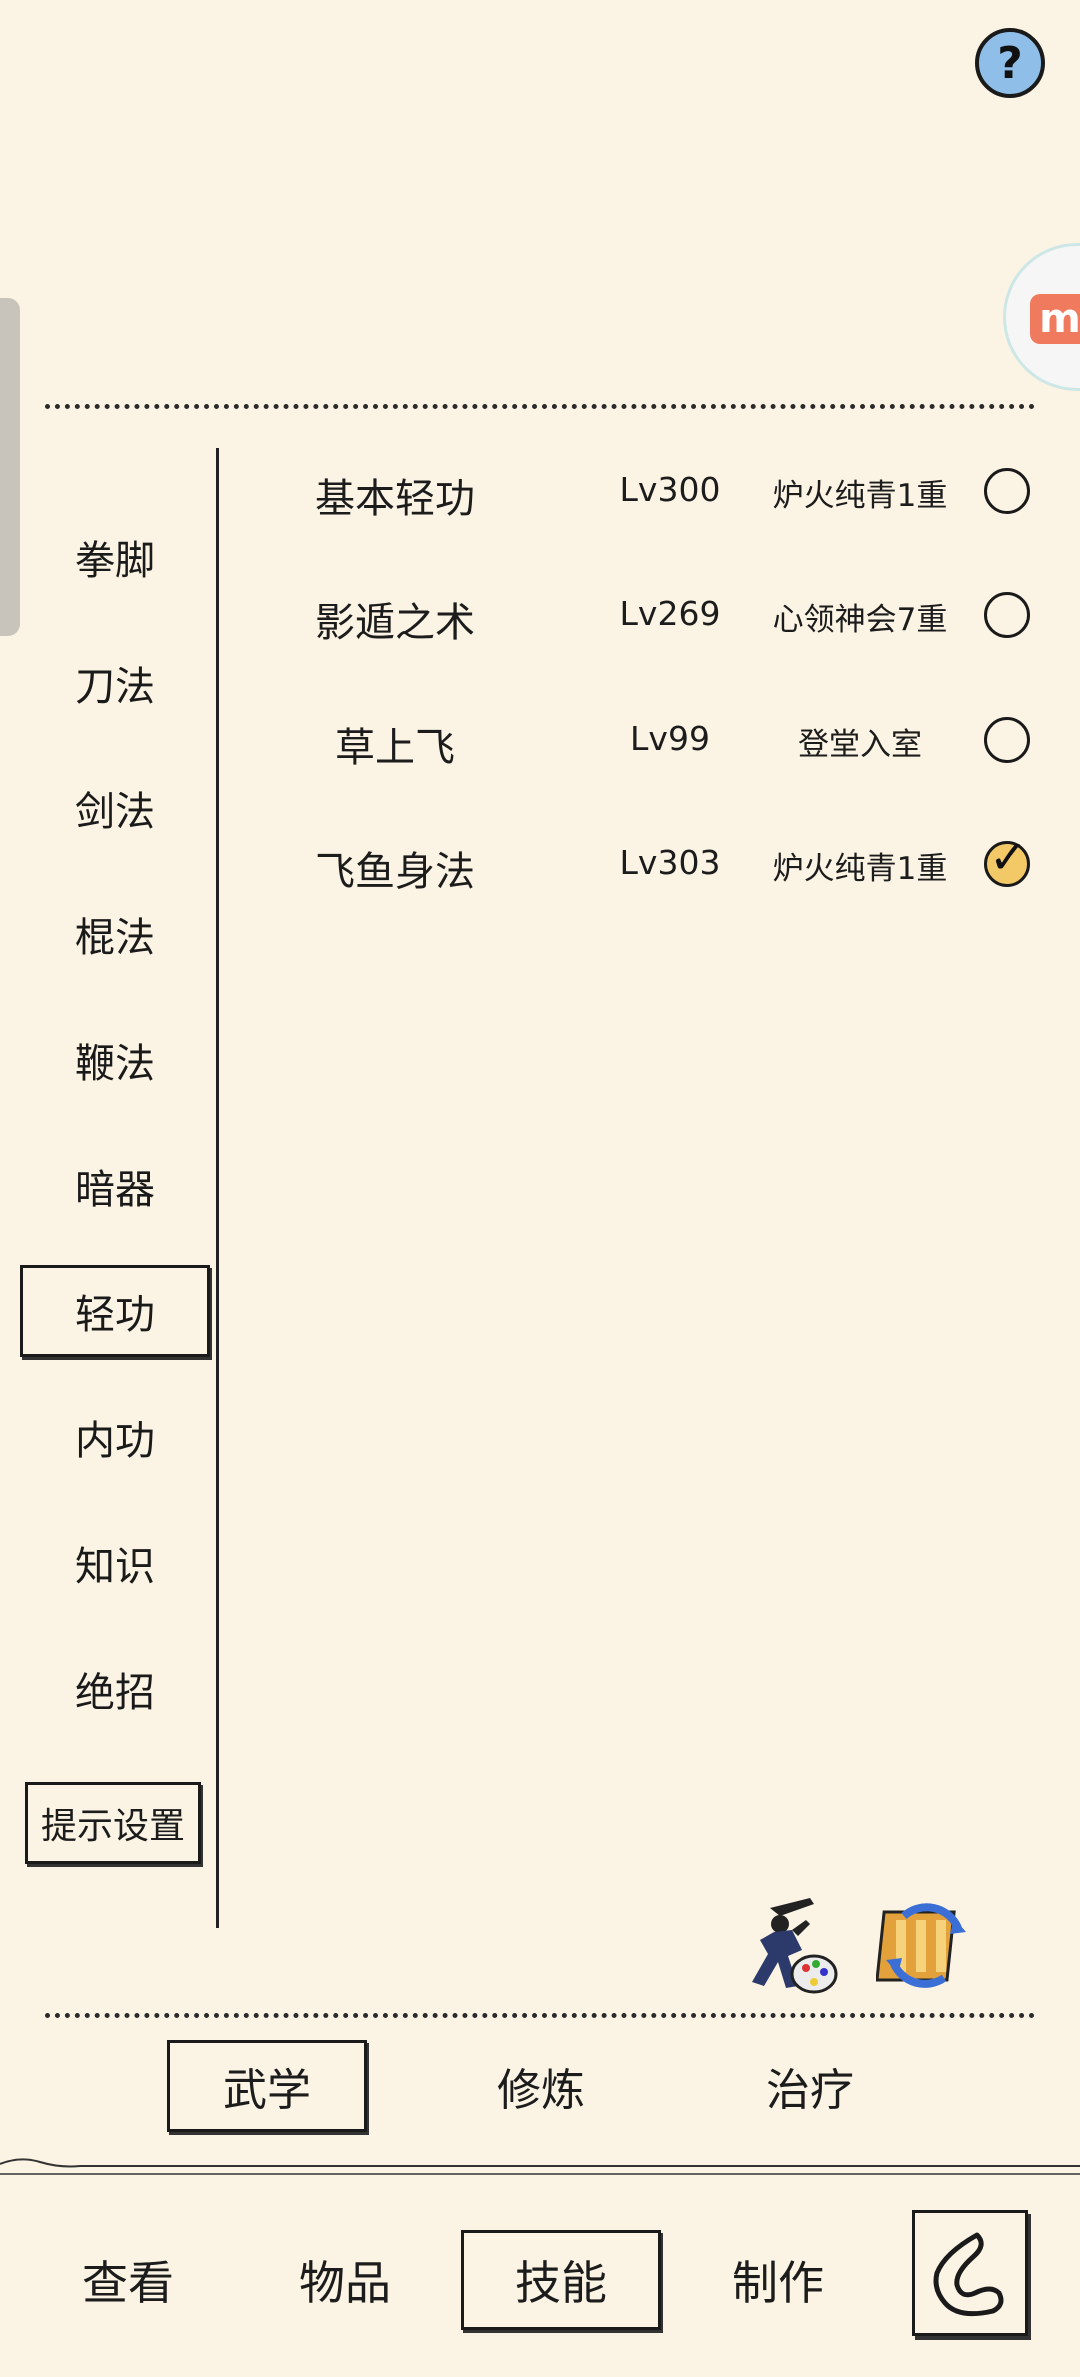  What do you see at coordinates (860, 745) in the screenshot?
I see `skill-rank: 登堂入室` at bounding box center [860, 745].